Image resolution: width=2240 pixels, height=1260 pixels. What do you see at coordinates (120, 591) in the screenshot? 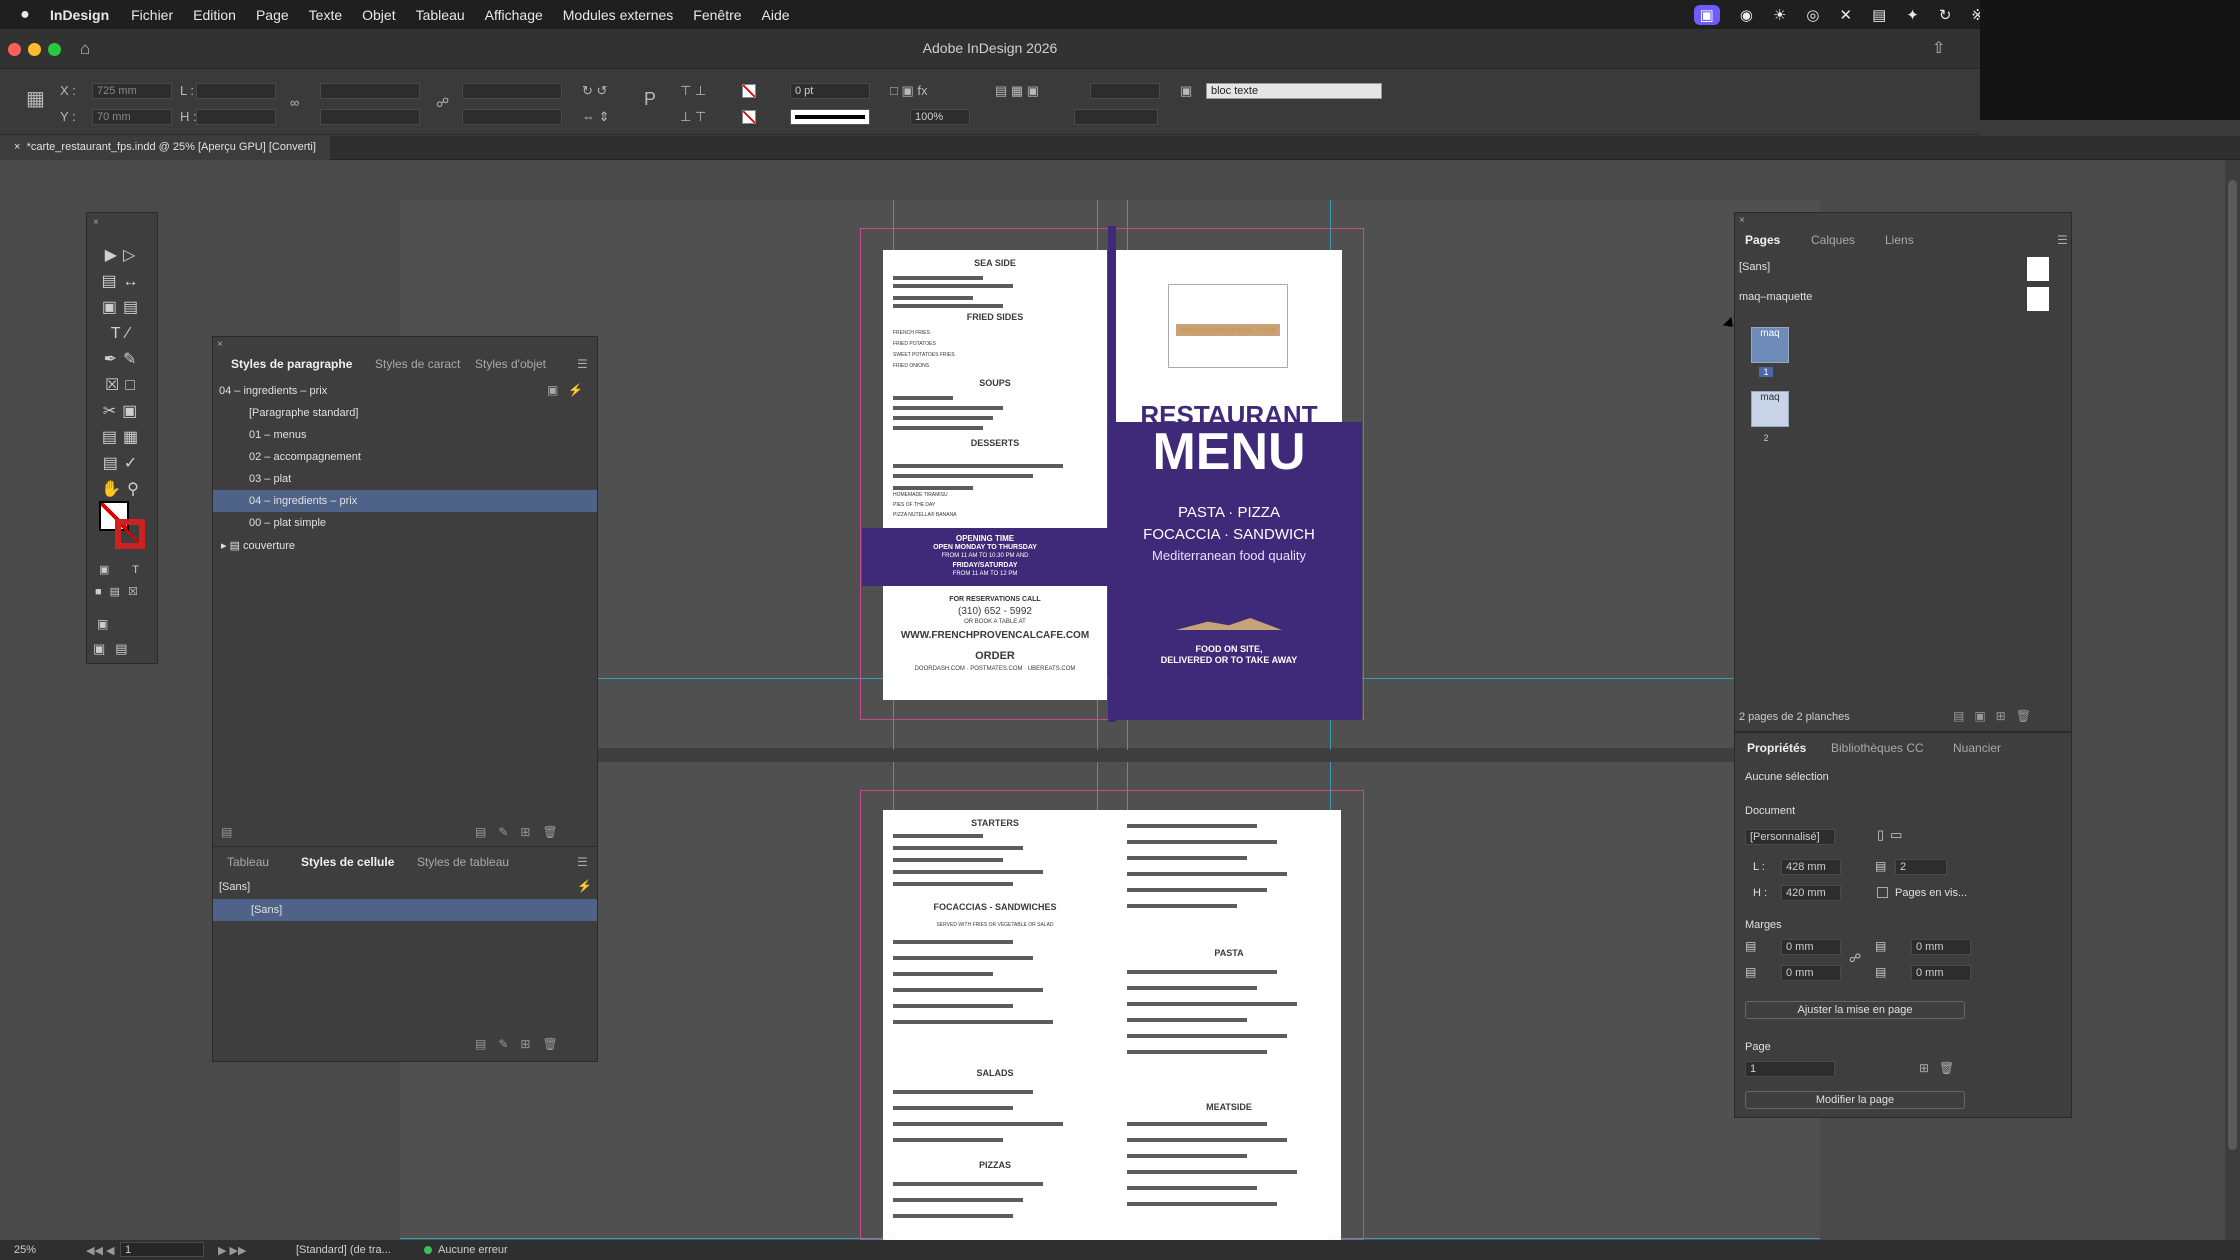
I see `apply-color-icons: ■▤☒` at bounding box center [120, 591].